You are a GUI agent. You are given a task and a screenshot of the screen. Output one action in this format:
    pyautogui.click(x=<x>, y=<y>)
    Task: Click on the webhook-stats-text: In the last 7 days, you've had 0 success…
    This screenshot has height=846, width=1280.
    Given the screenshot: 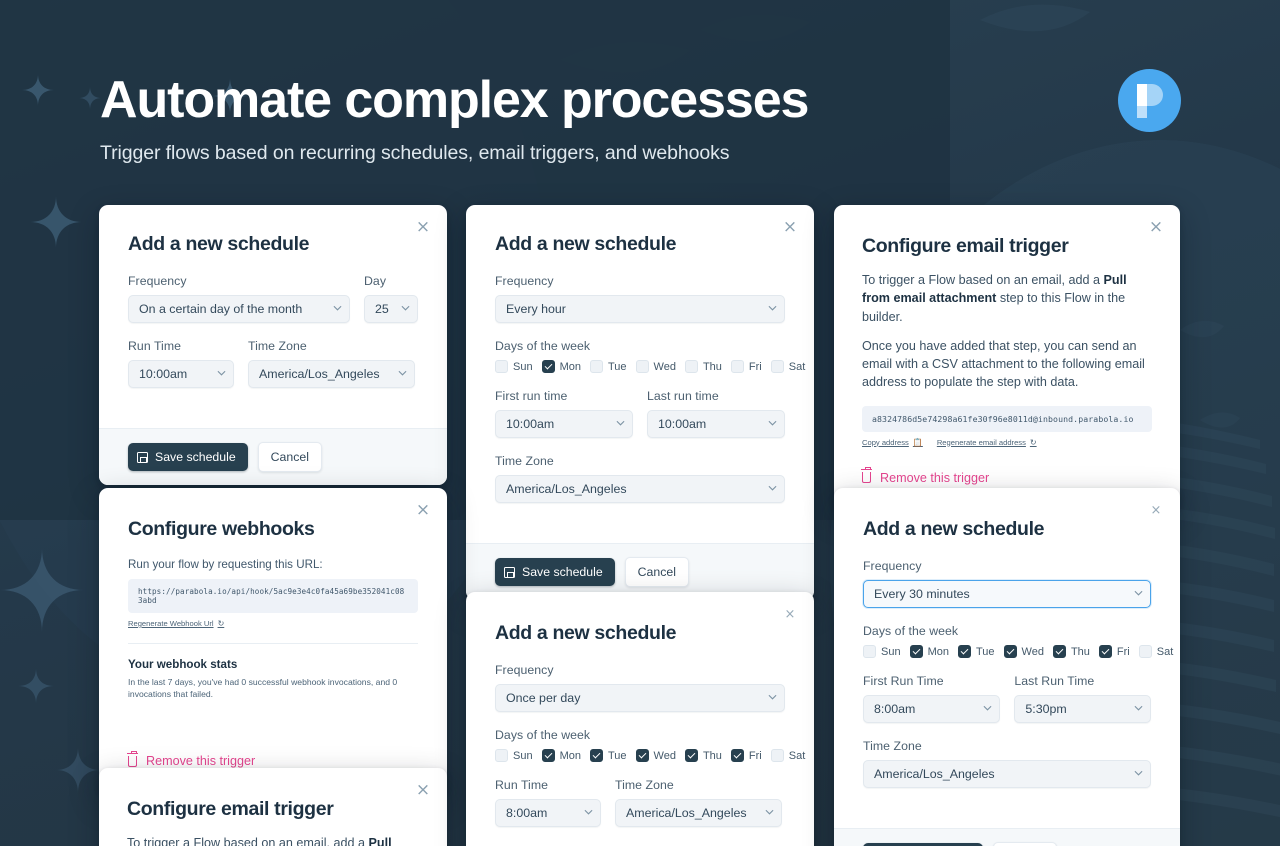 What is the action you would take?
    pyautogui.click(x=263, y=688)
    